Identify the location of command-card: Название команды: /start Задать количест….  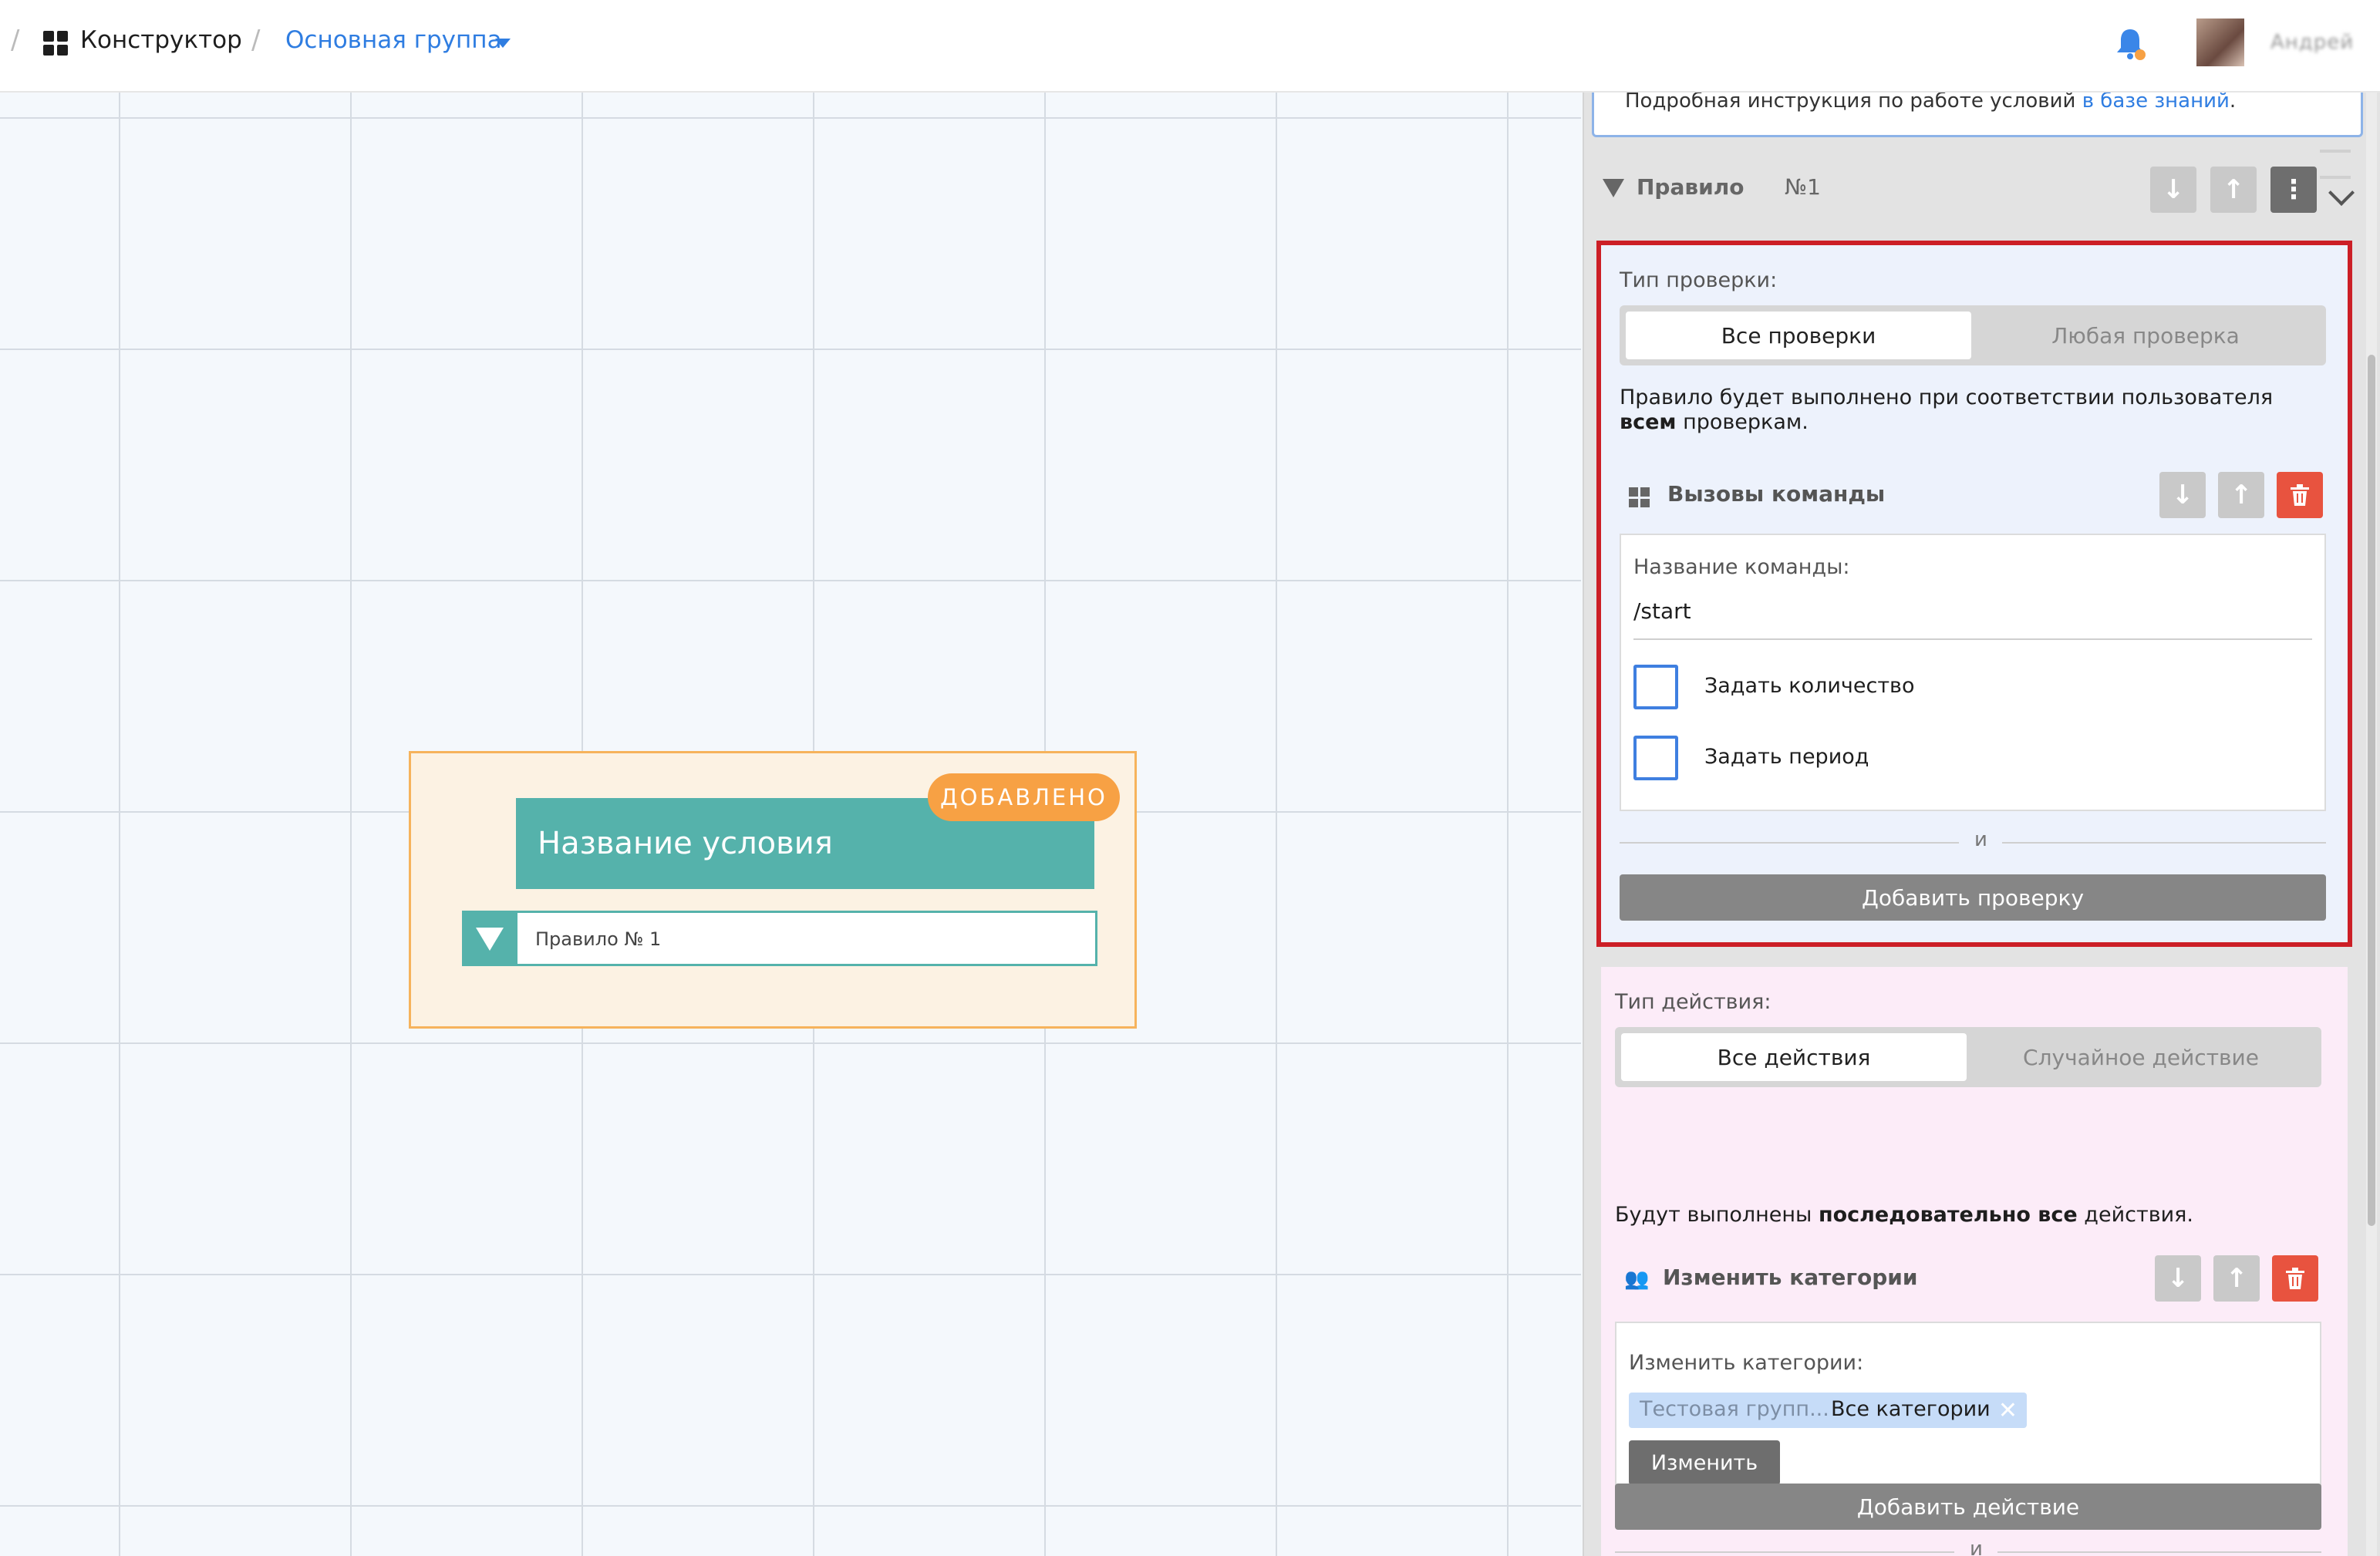
(1973, 672).